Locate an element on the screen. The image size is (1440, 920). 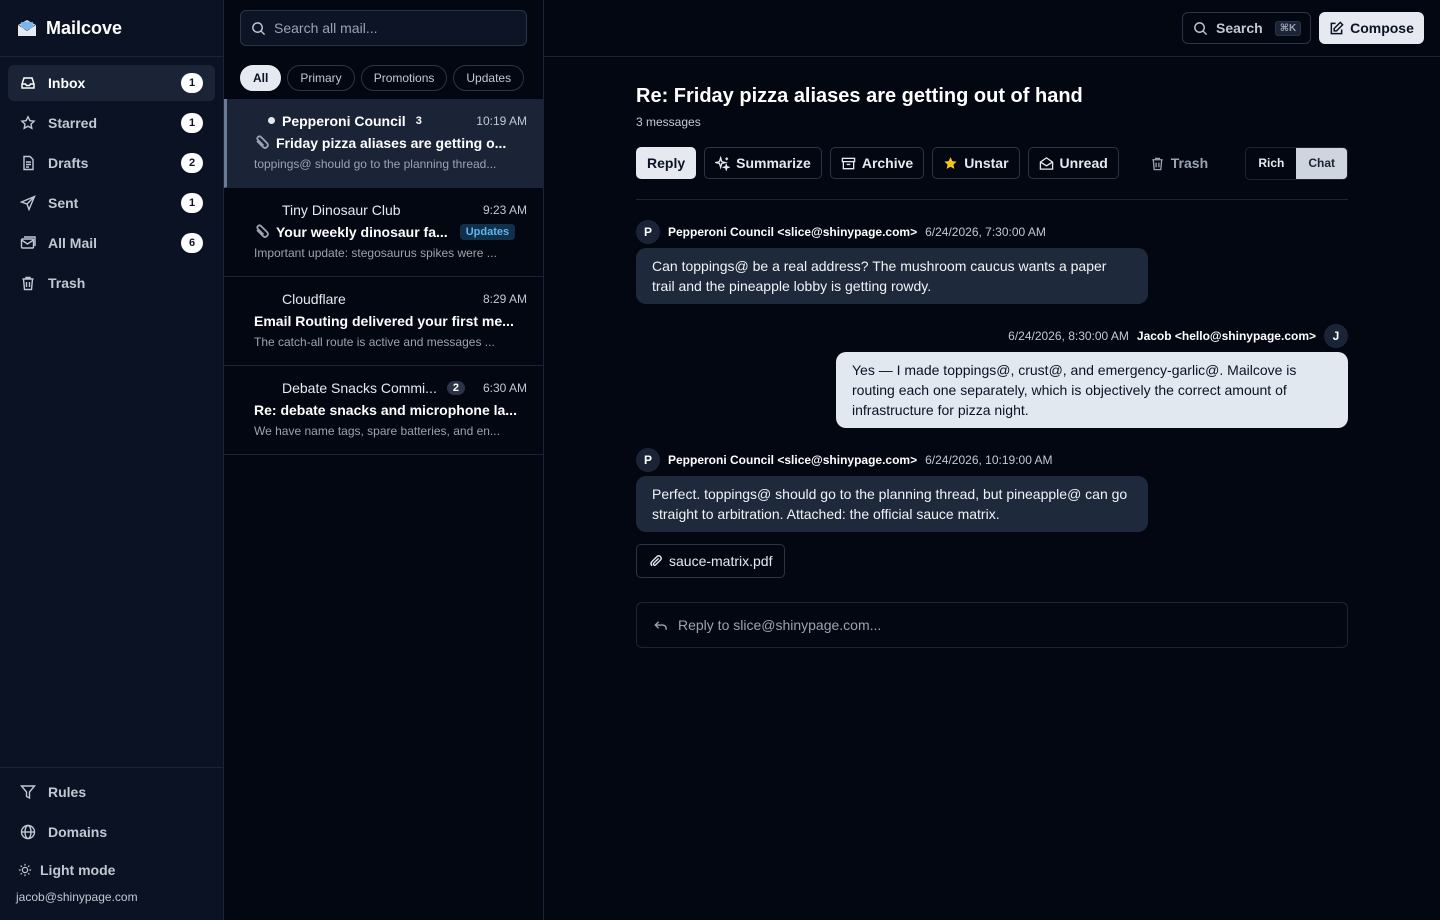
sidebar-item-trash: Trash is located at coordinates (111, 283).